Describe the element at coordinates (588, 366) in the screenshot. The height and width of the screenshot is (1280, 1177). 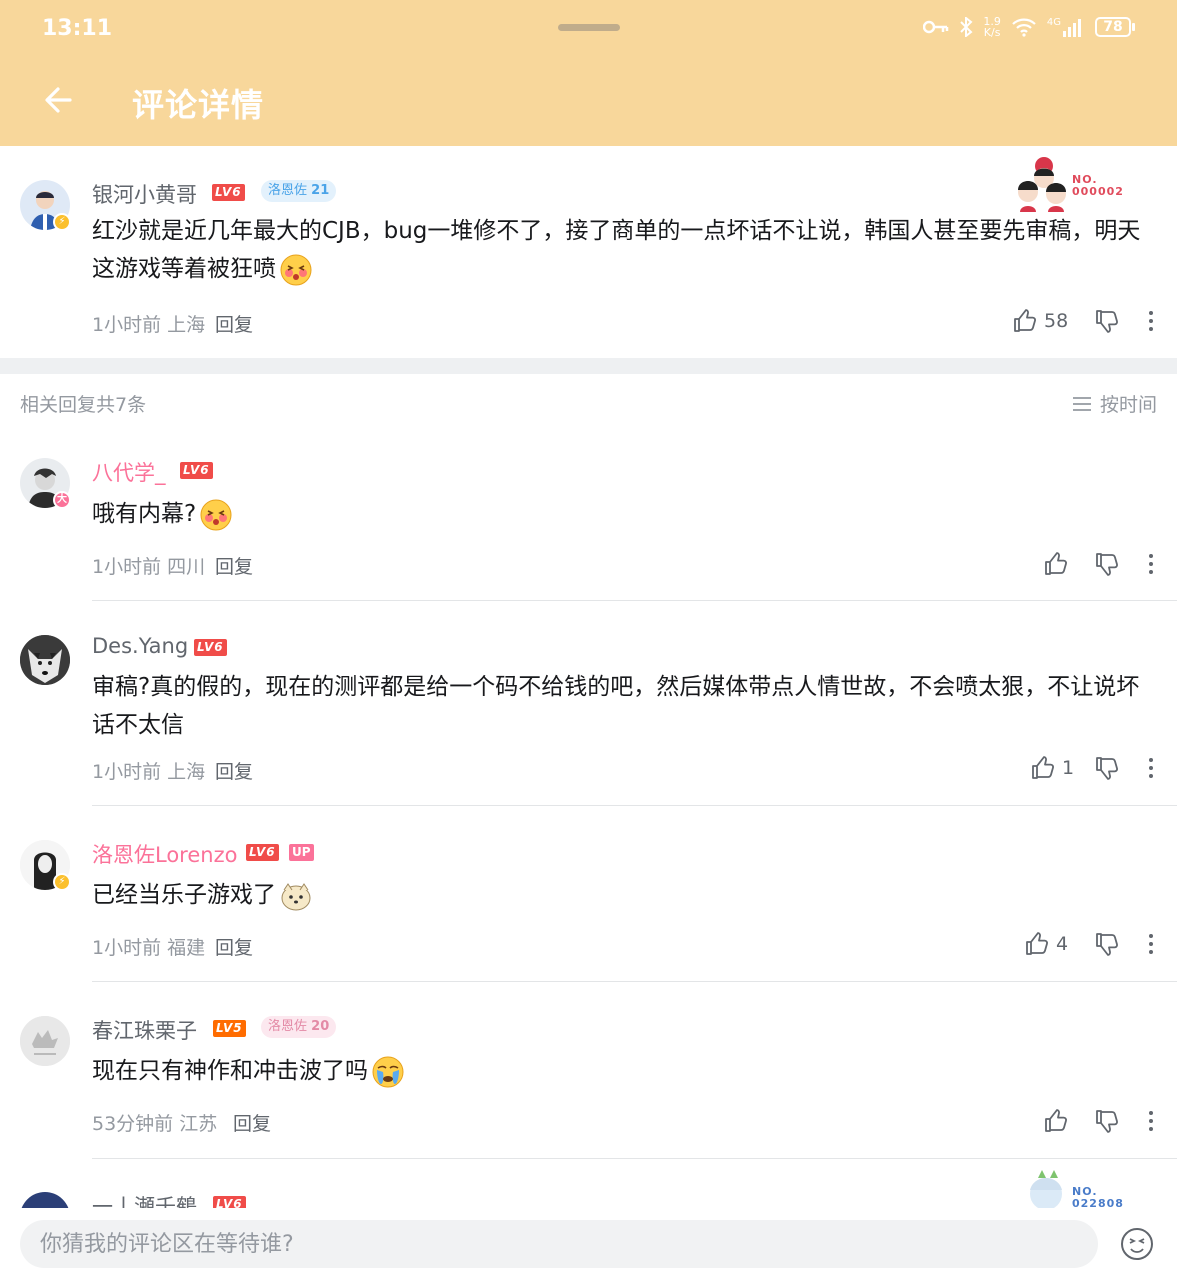
I see `section-divider` at that location.